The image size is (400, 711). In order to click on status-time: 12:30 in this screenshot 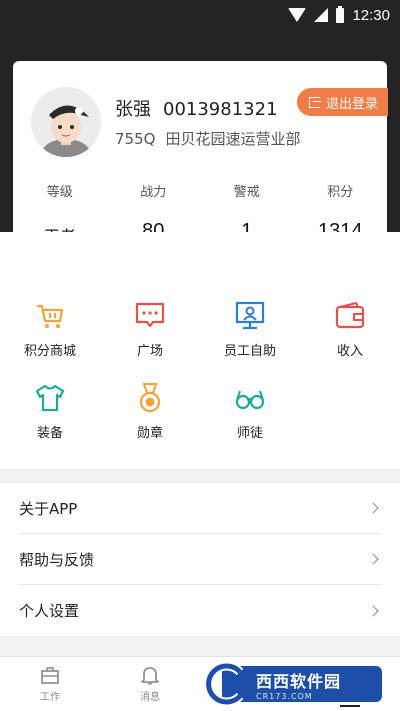, I will do `click(371, 15)`.